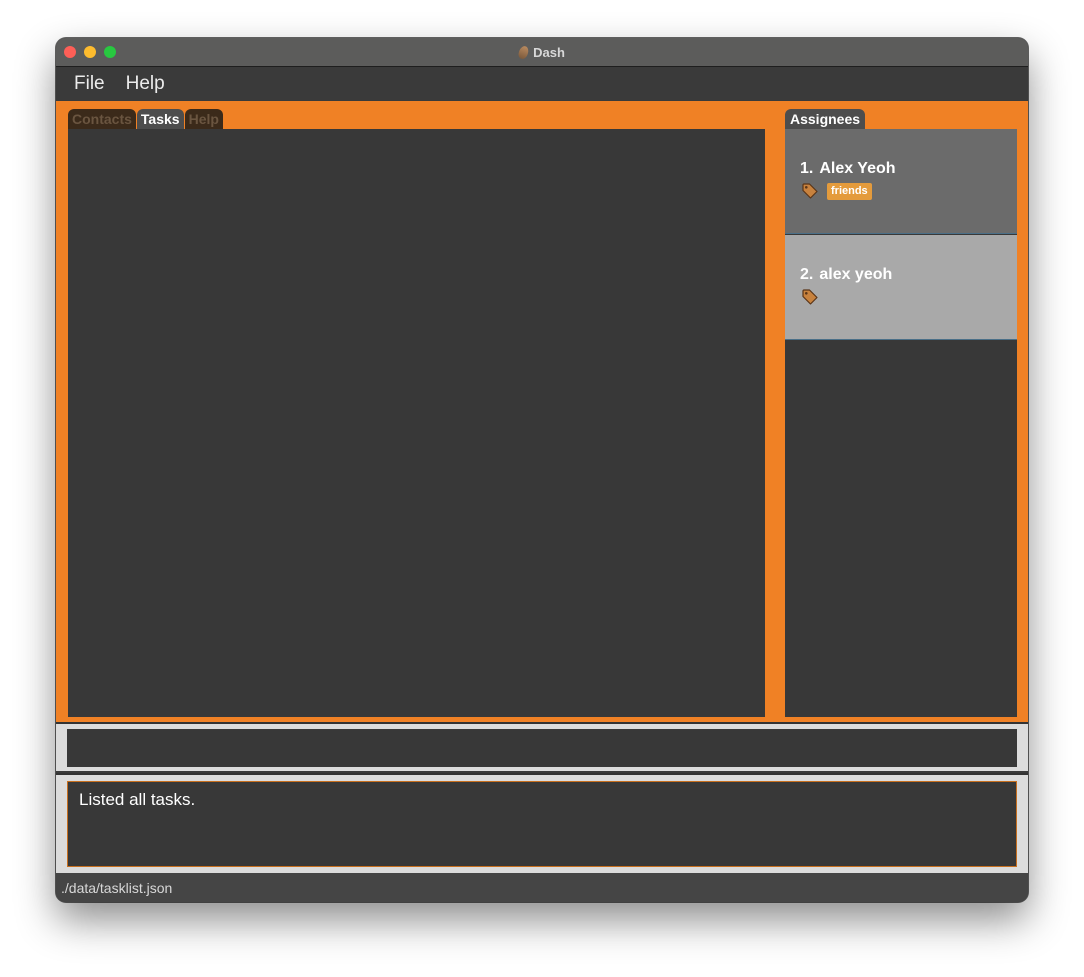  Describe the element at coordinates (825, 119) in the screenshot. I see `tab-assignees: Assignees` at that location.